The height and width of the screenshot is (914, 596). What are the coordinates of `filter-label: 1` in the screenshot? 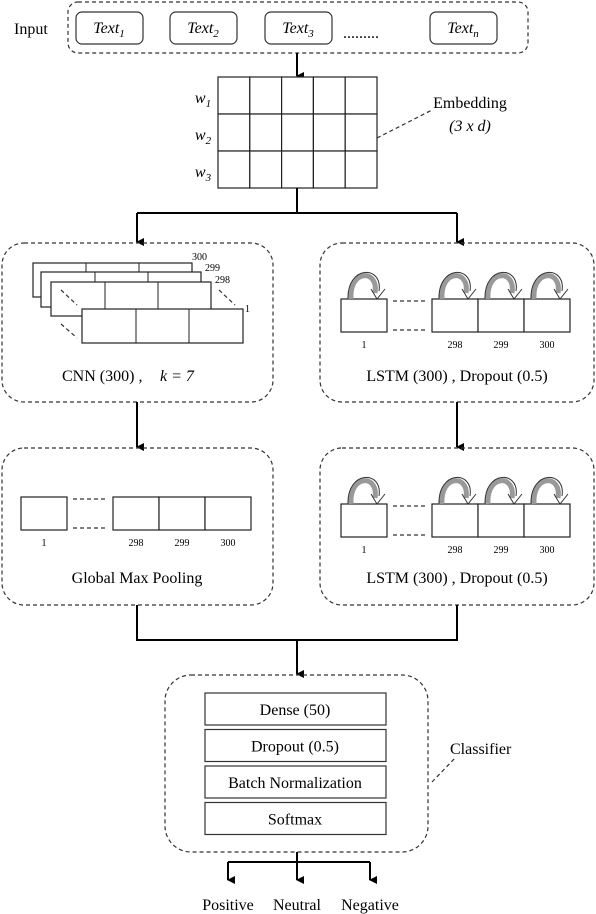 It's located at (247, 309).